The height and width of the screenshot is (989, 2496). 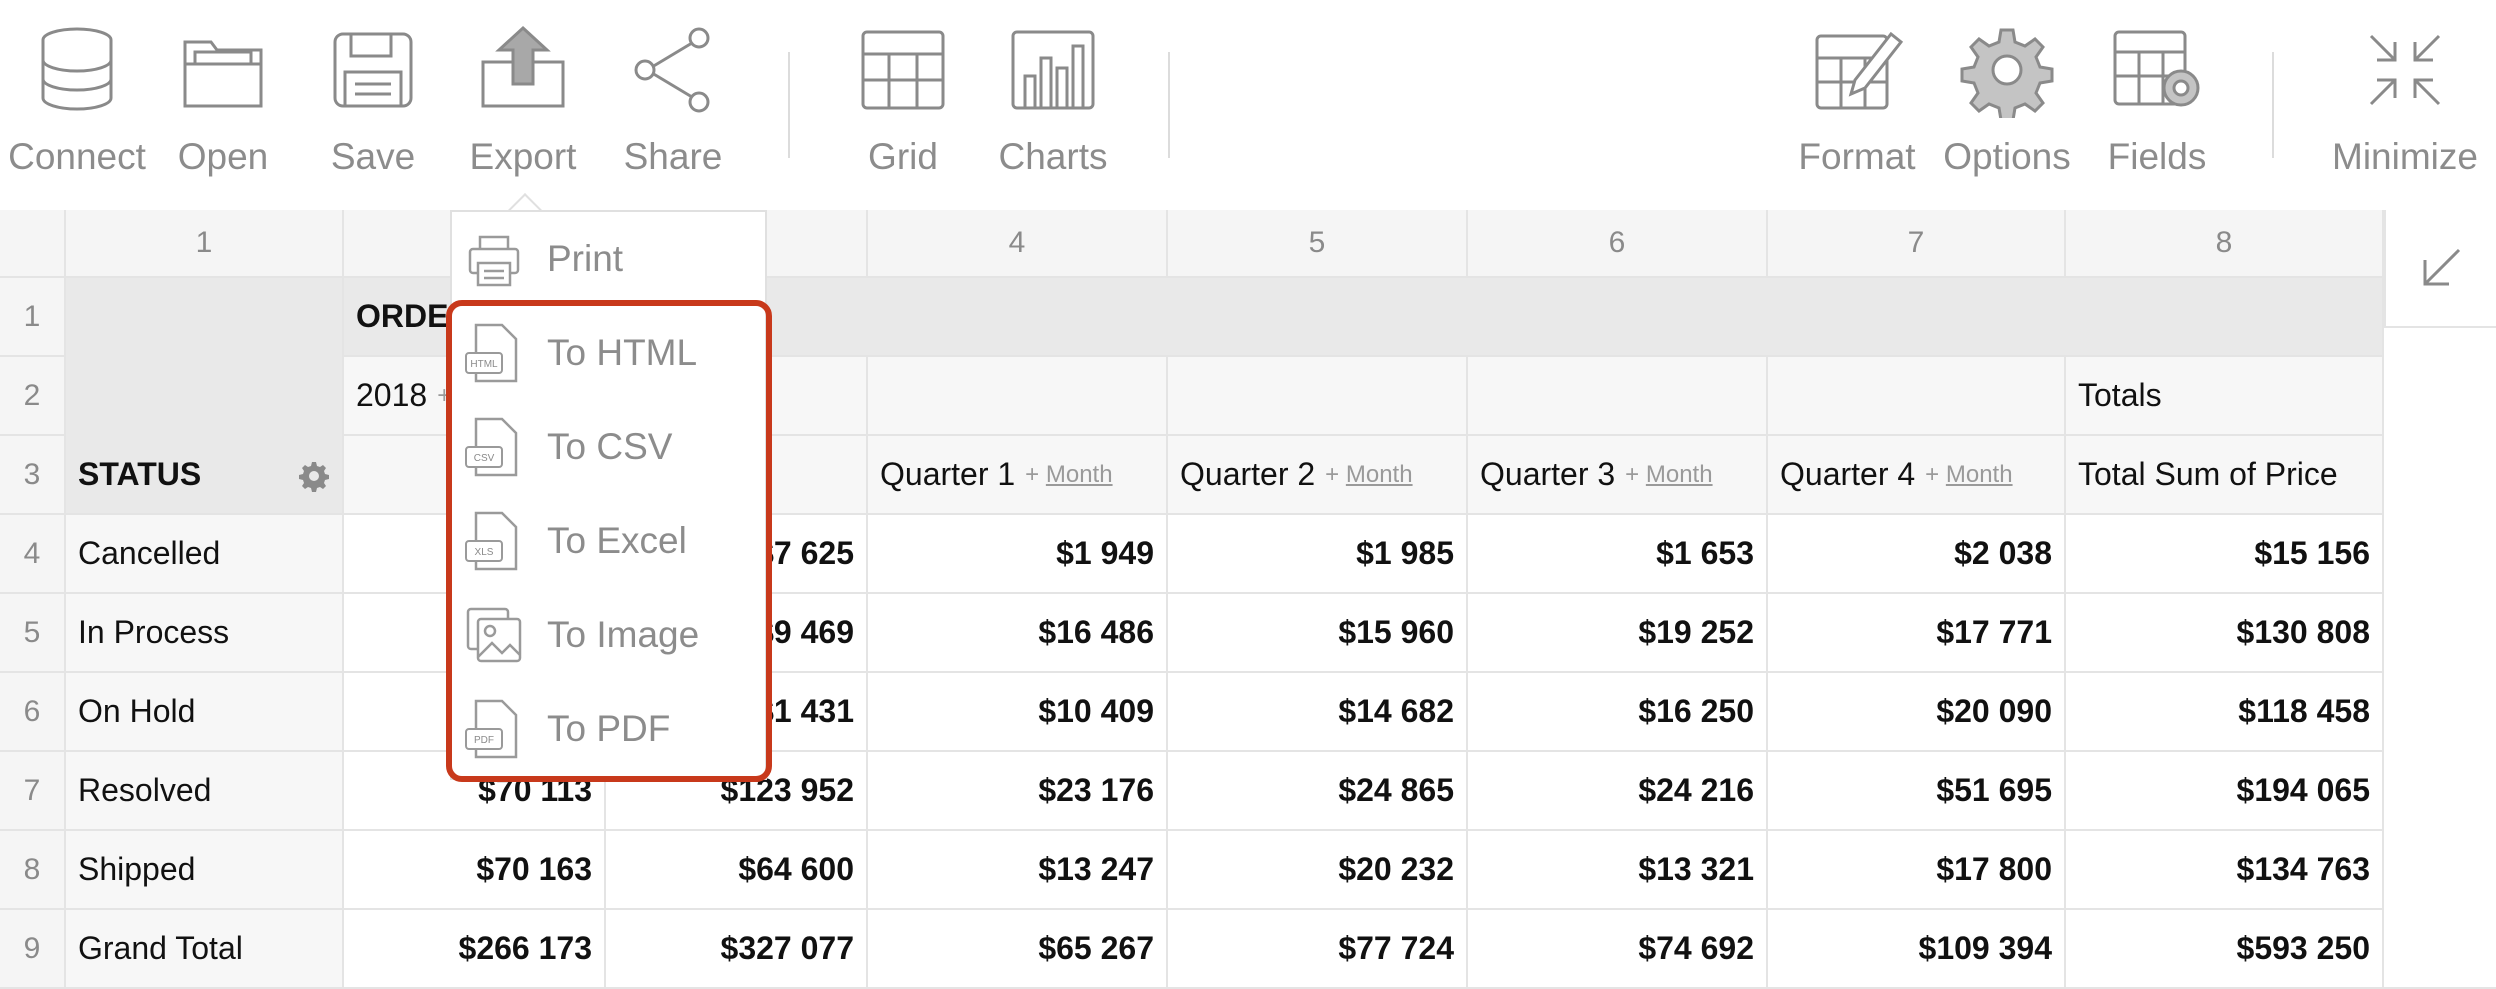 What do you see at coordinates (1618, 475) in the screenshot?
I see `quarter-header: Quarter 3 + Month` at bounding box center [1618, 475].